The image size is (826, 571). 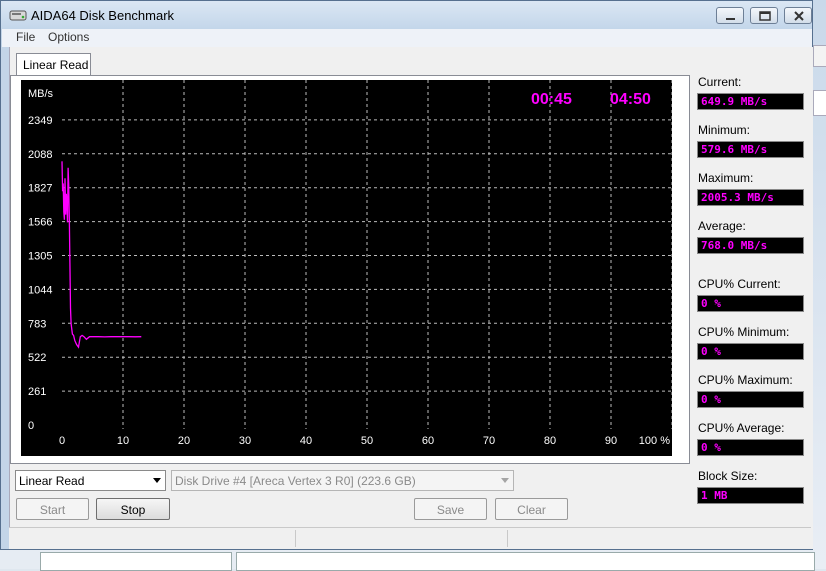 I want to click on stat-label: CPU% Minimum:, so click(x=744, y=332).